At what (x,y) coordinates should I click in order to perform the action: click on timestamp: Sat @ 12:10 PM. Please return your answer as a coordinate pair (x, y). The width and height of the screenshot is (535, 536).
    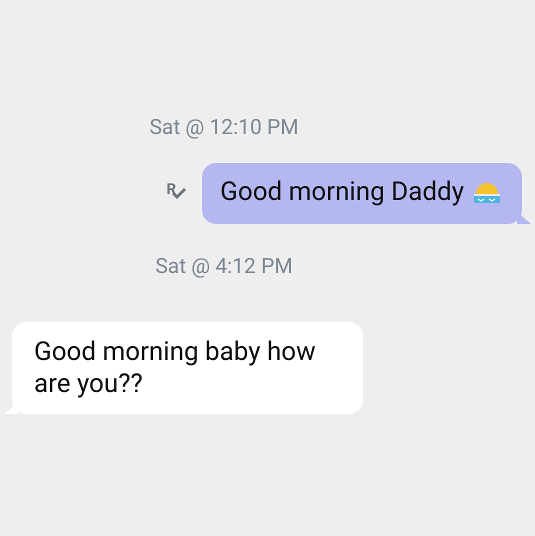
    Looking at the image, I should click on (224, 128).